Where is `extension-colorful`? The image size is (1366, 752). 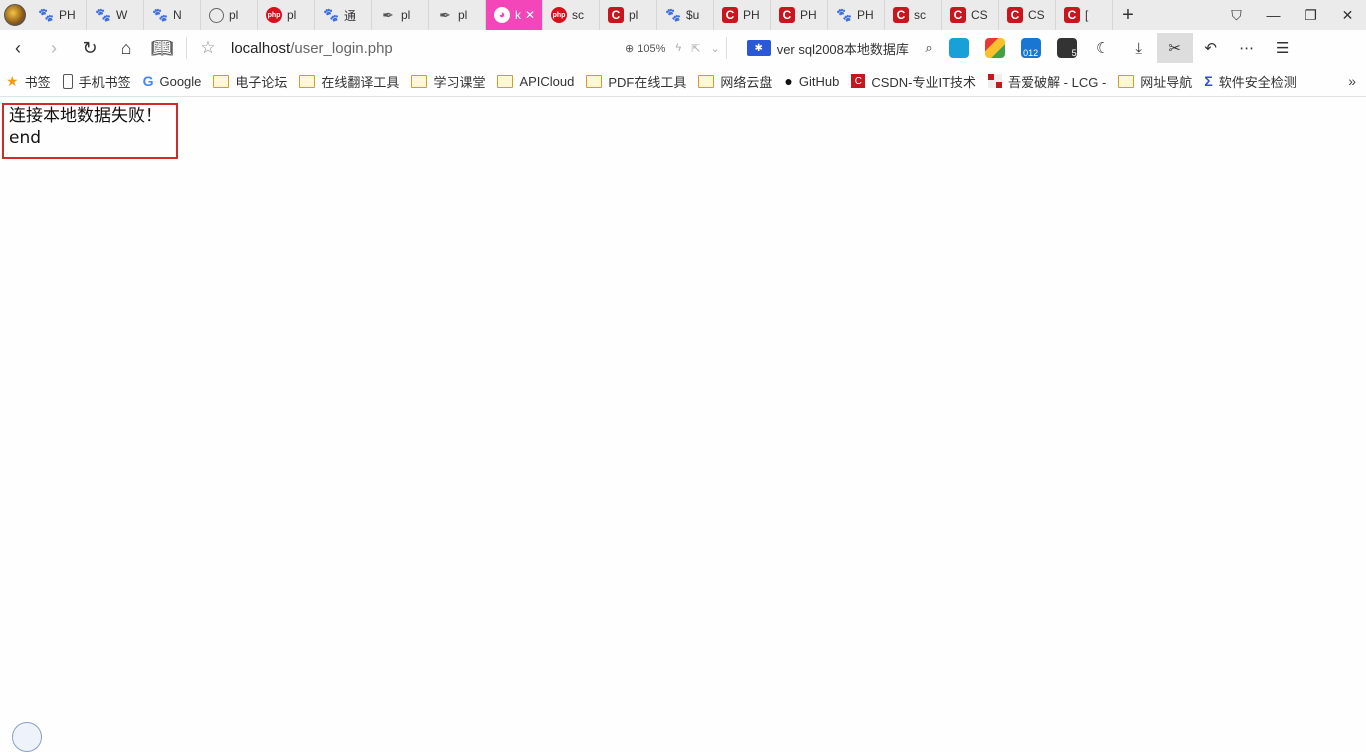
extension-colorful is located at coordinates (995, 48).